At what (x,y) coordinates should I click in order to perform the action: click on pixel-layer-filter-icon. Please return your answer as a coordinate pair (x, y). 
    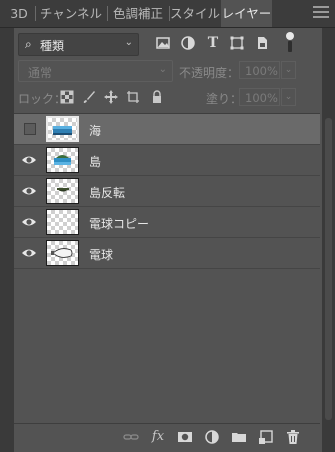
    Looking at the image, I should click on (163, 43).